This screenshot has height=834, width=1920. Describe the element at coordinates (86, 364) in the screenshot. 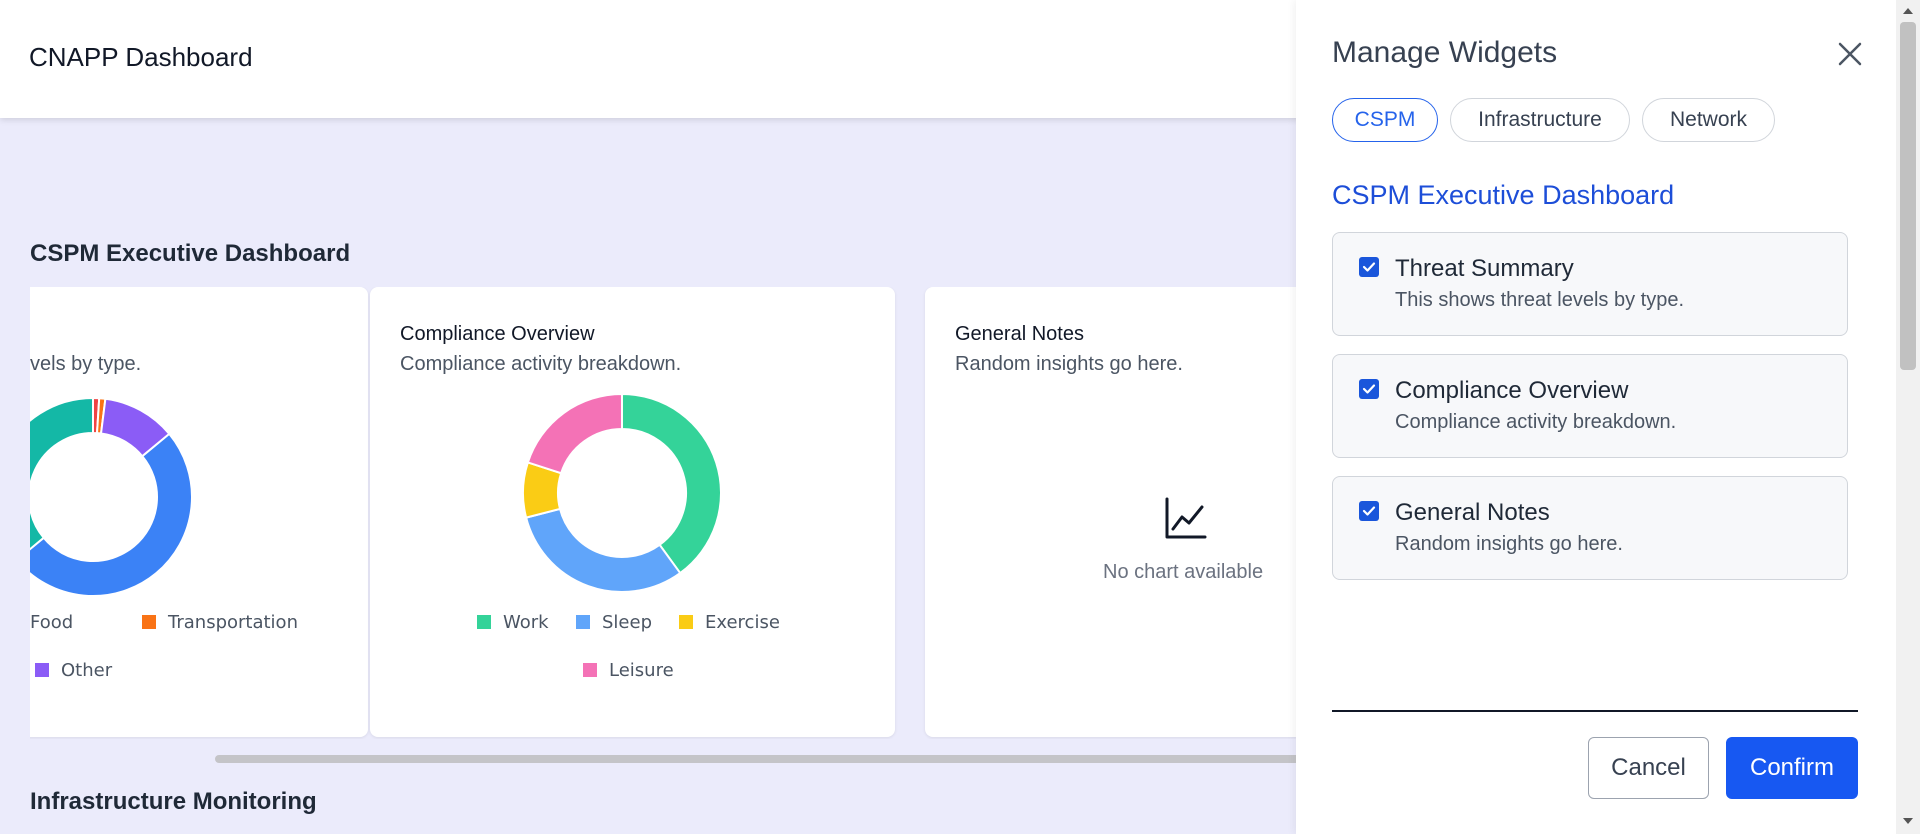

I see `card-description: vels by type.` at that location.